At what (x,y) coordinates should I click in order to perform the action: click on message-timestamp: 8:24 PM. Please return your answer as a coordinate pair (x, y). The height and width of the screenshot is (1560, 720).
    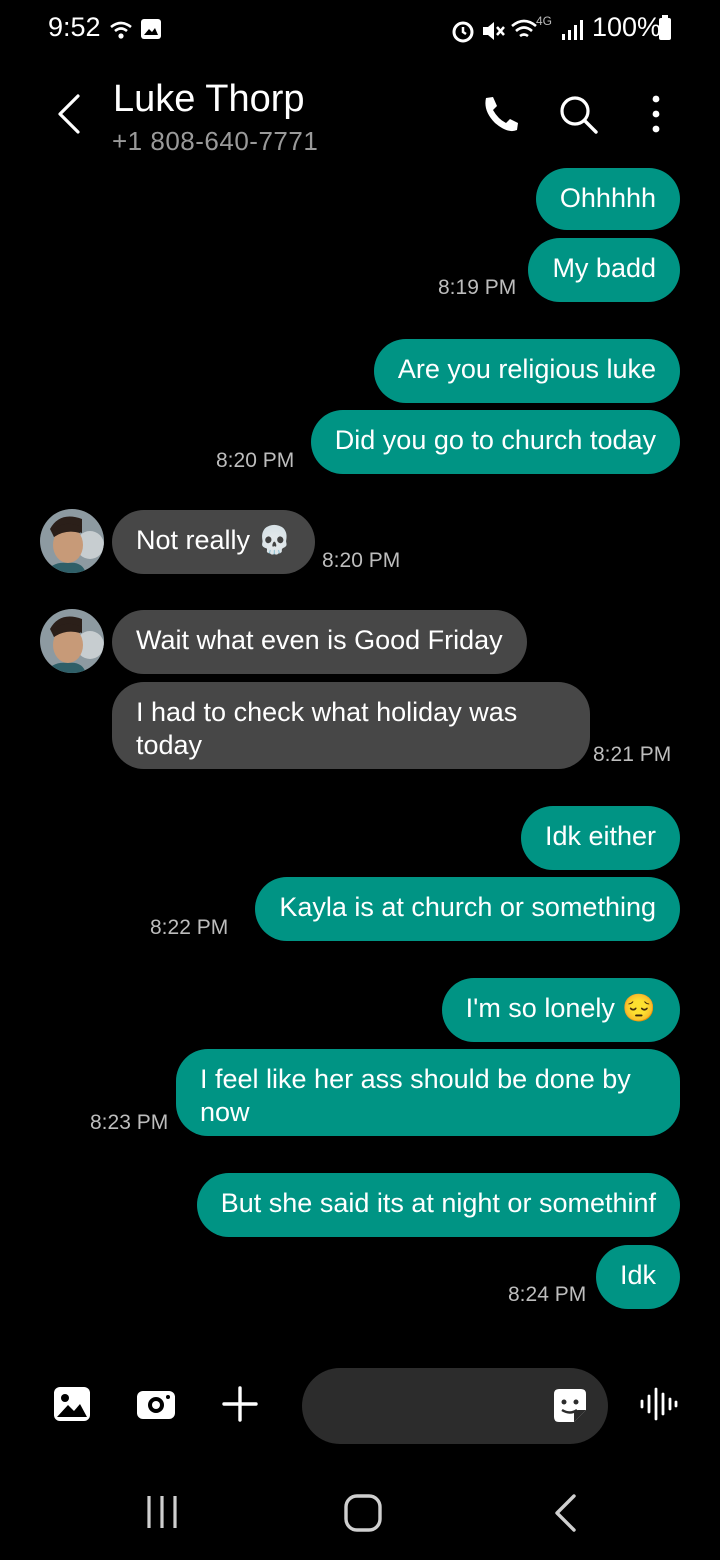
    Looking at the image, I should click on (547, 1294).